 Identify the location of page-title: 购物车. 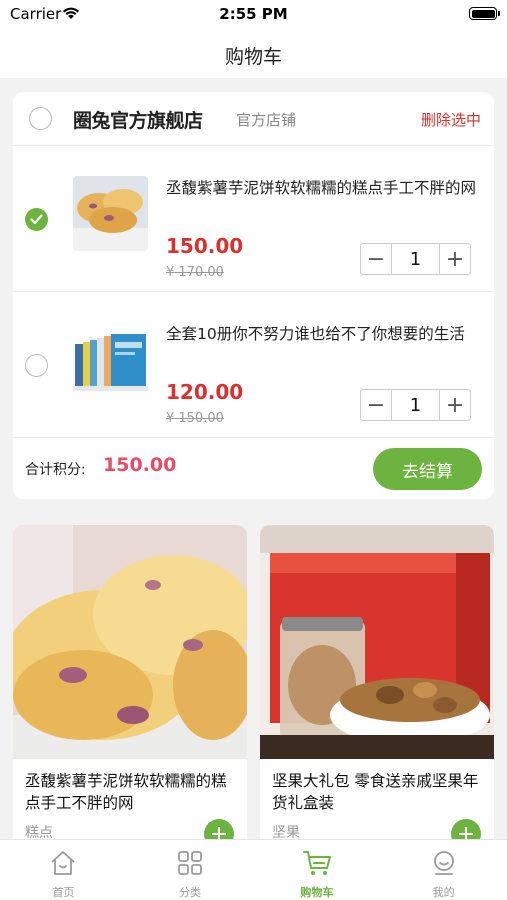
(253, 57).